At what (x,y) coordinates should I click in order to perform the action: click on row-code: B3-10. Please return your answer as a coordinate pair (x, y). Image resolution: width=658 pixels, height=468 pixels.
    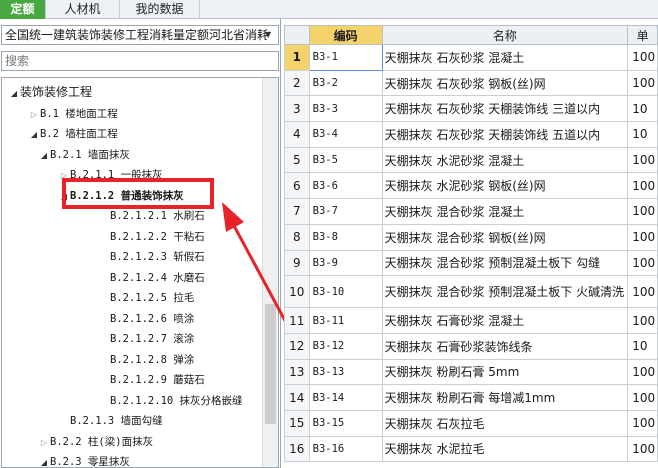
    Looking at the image, I should click on (345, 292).